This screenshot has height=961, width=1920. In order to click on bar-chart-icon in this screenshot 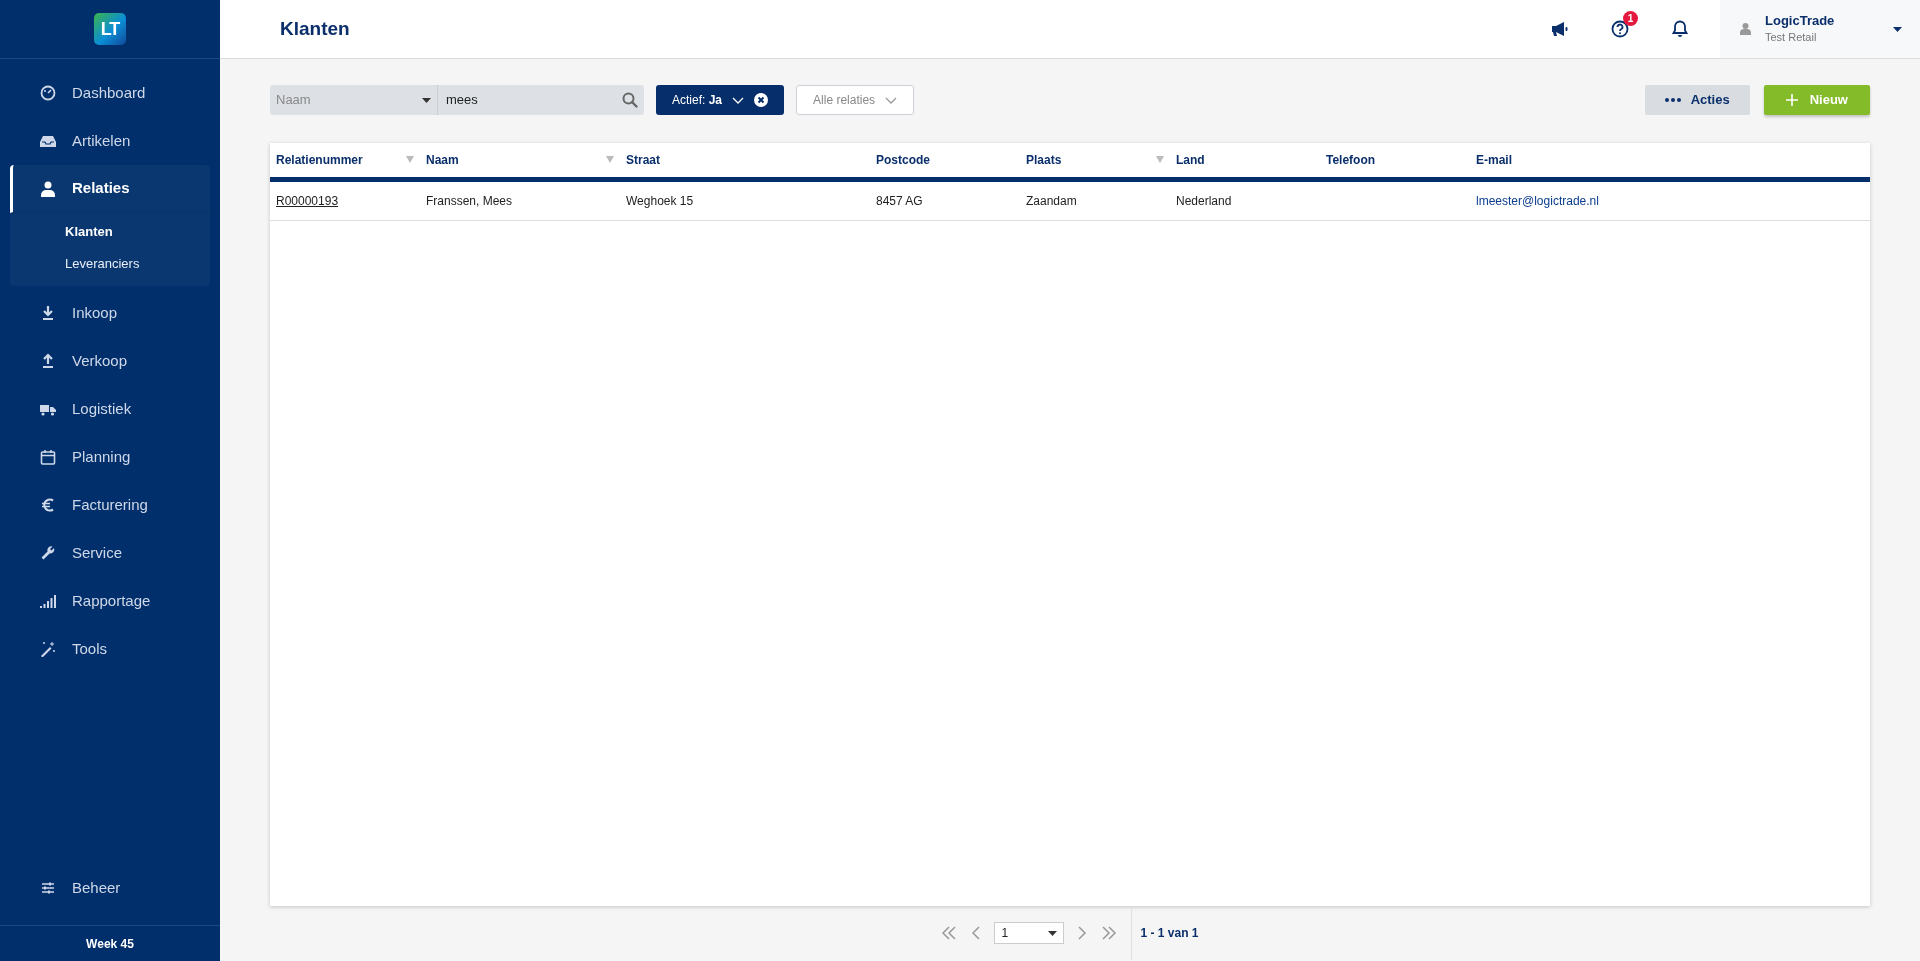, I will do `click(48, 601)`.